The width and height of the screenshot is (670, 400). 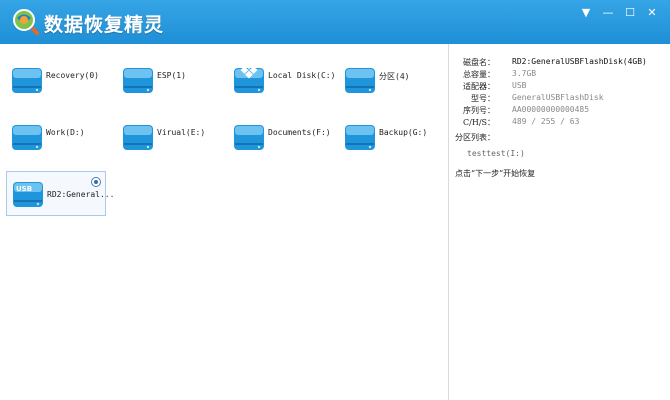 What do you see at coordinates (59, 84) in the screenshot?
I see `drive-item-recovery: Recovery(0)` at bounding box center [59, 84].